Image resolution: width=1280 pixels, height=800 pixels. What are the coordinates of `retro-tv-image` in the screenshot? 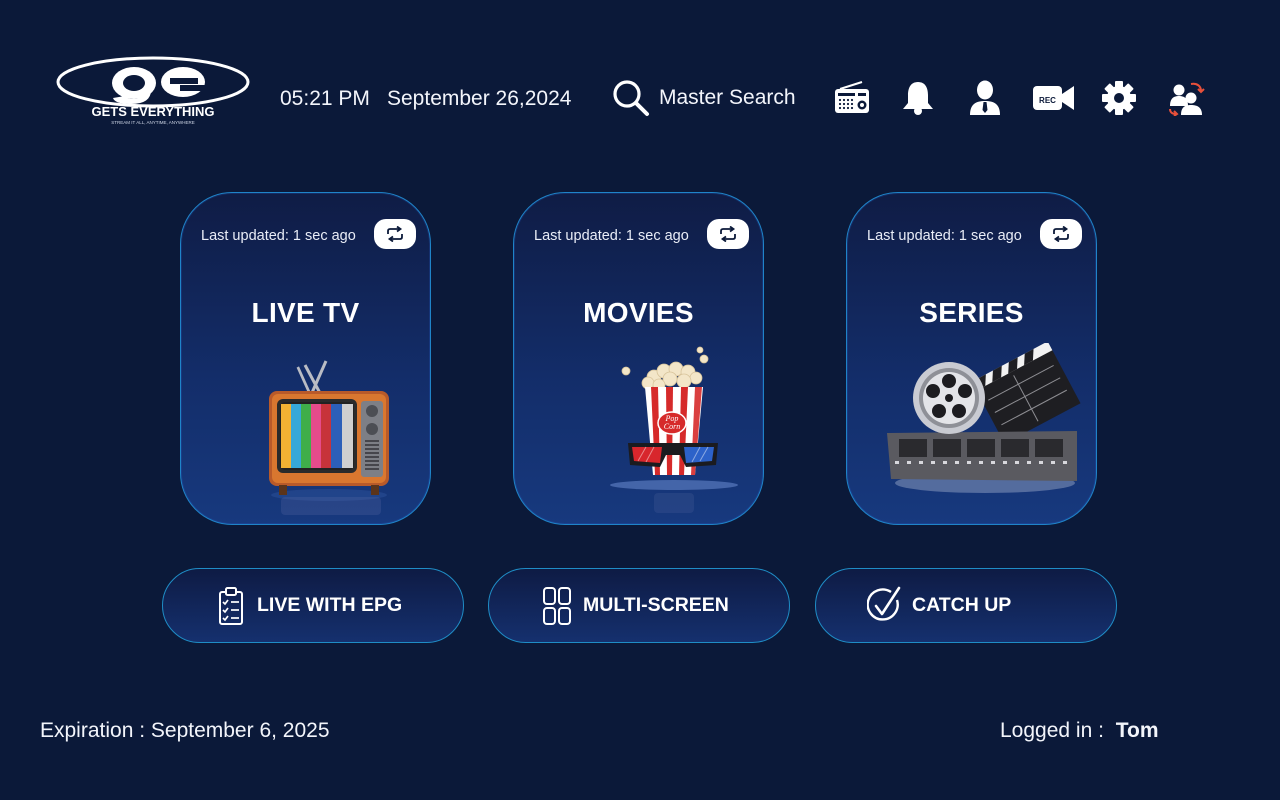 It's located at (305, 430).